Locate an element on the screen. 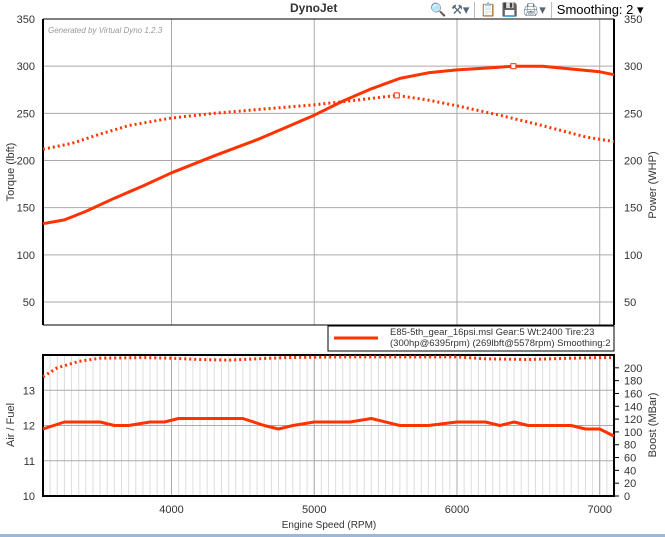 The width and height of the screenshot is (665, 537). boost-tick-label: 0 is located at coordinates (627, 497).